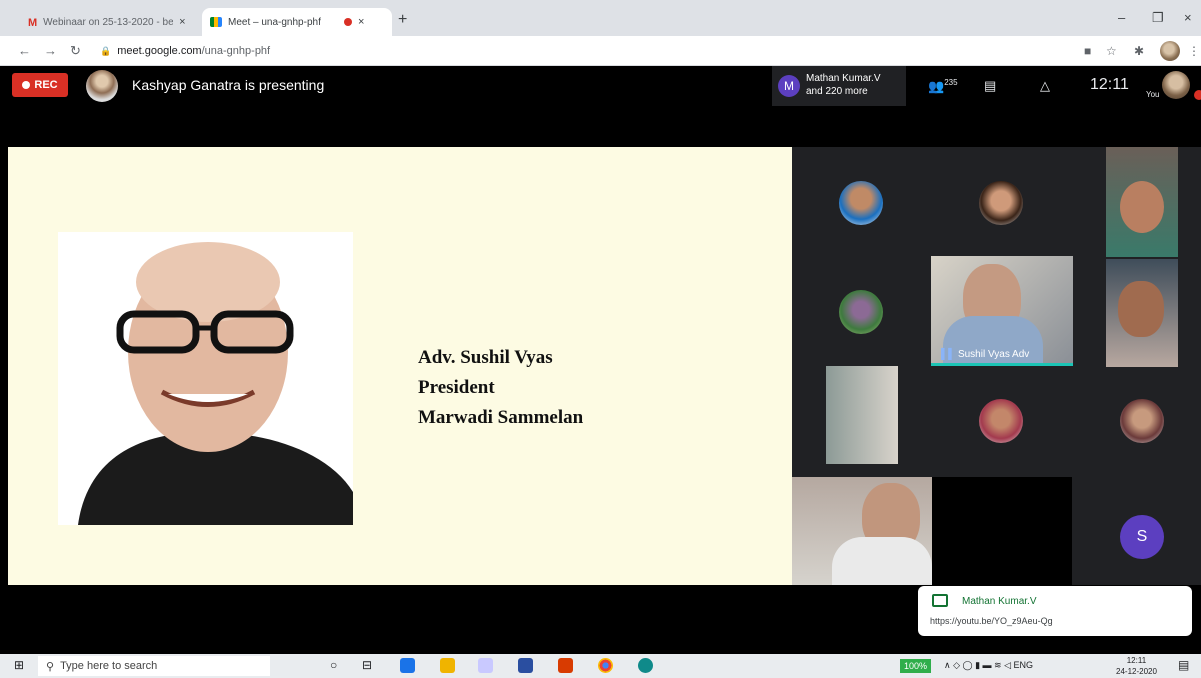 Image resolution: width=1201 pixels, height=678 pixels. What do you see at coordinates (109, 666) in the screenshot?
I see `search-placeholder: Type here to search` at bounding box center [109, 666].